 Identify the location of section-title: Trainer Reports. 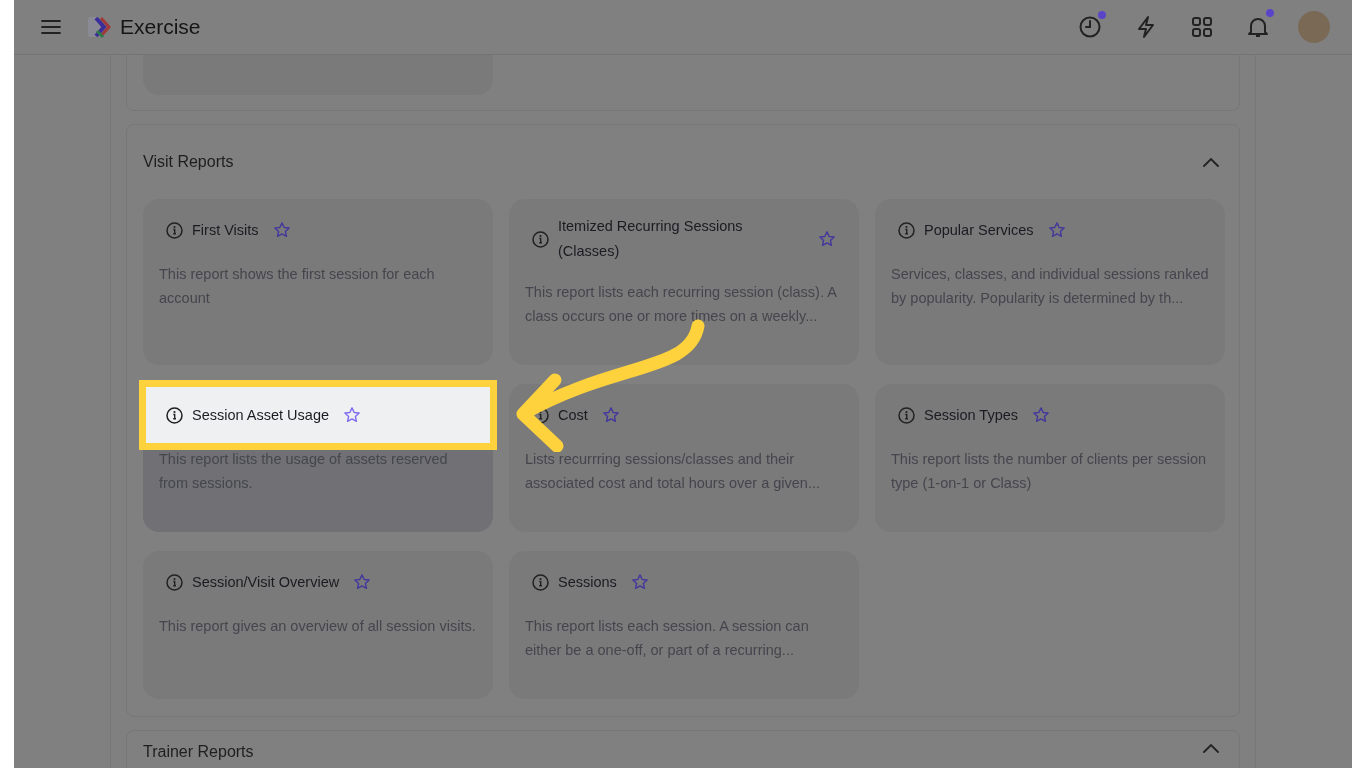
(198, 752).